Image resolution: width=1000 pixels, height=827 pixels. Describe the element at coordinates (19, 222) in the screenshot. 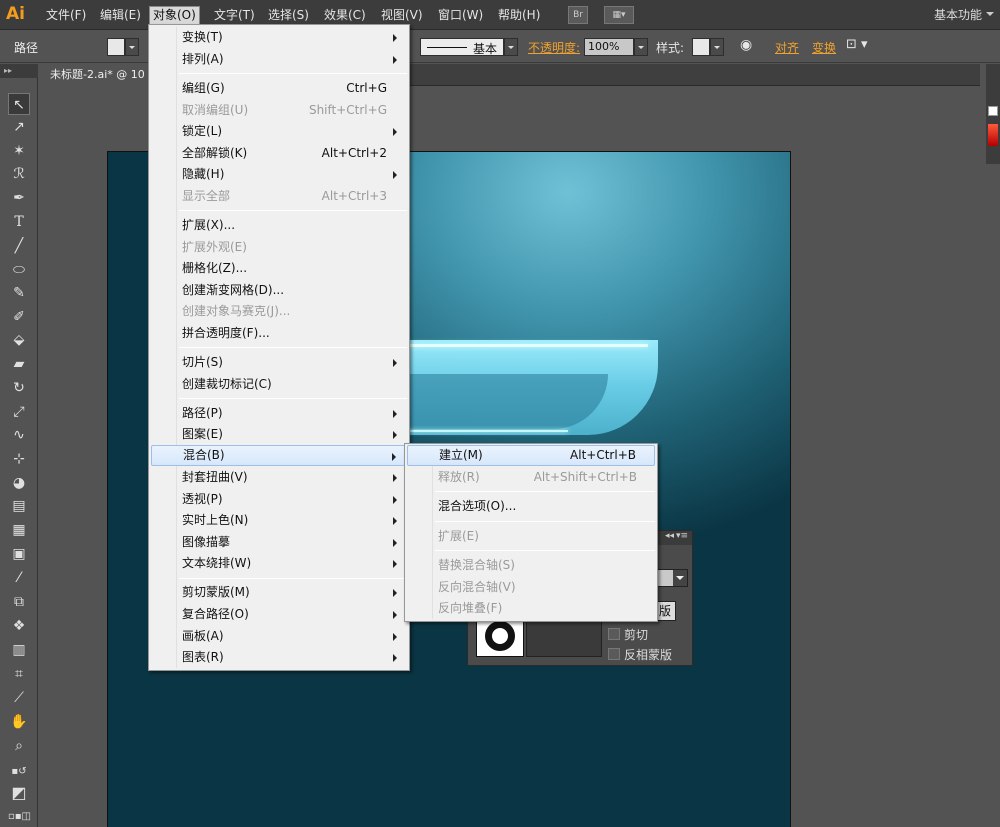

I see `type-tool-icon: T` at that location.